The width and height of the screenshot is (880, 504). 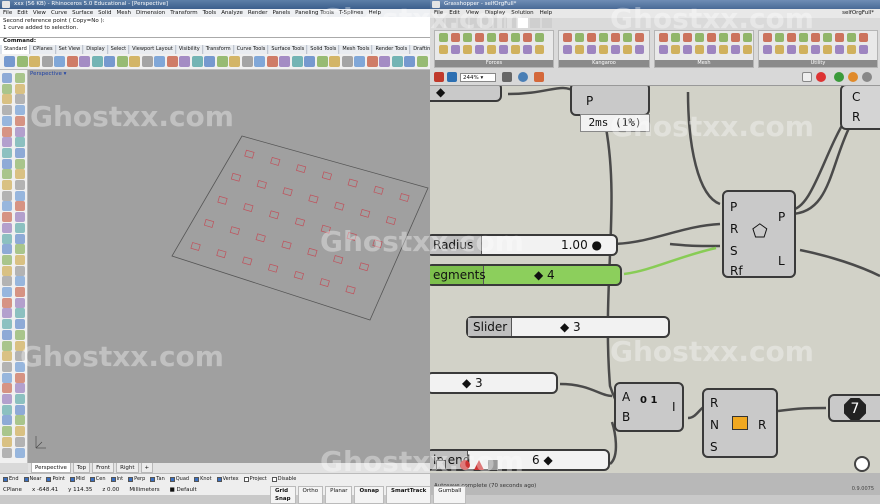 What do you see at coordinates (420, 49) in the screenshot?
I see `toolbar-tab: Drafting` at bounding box center [420, 49].